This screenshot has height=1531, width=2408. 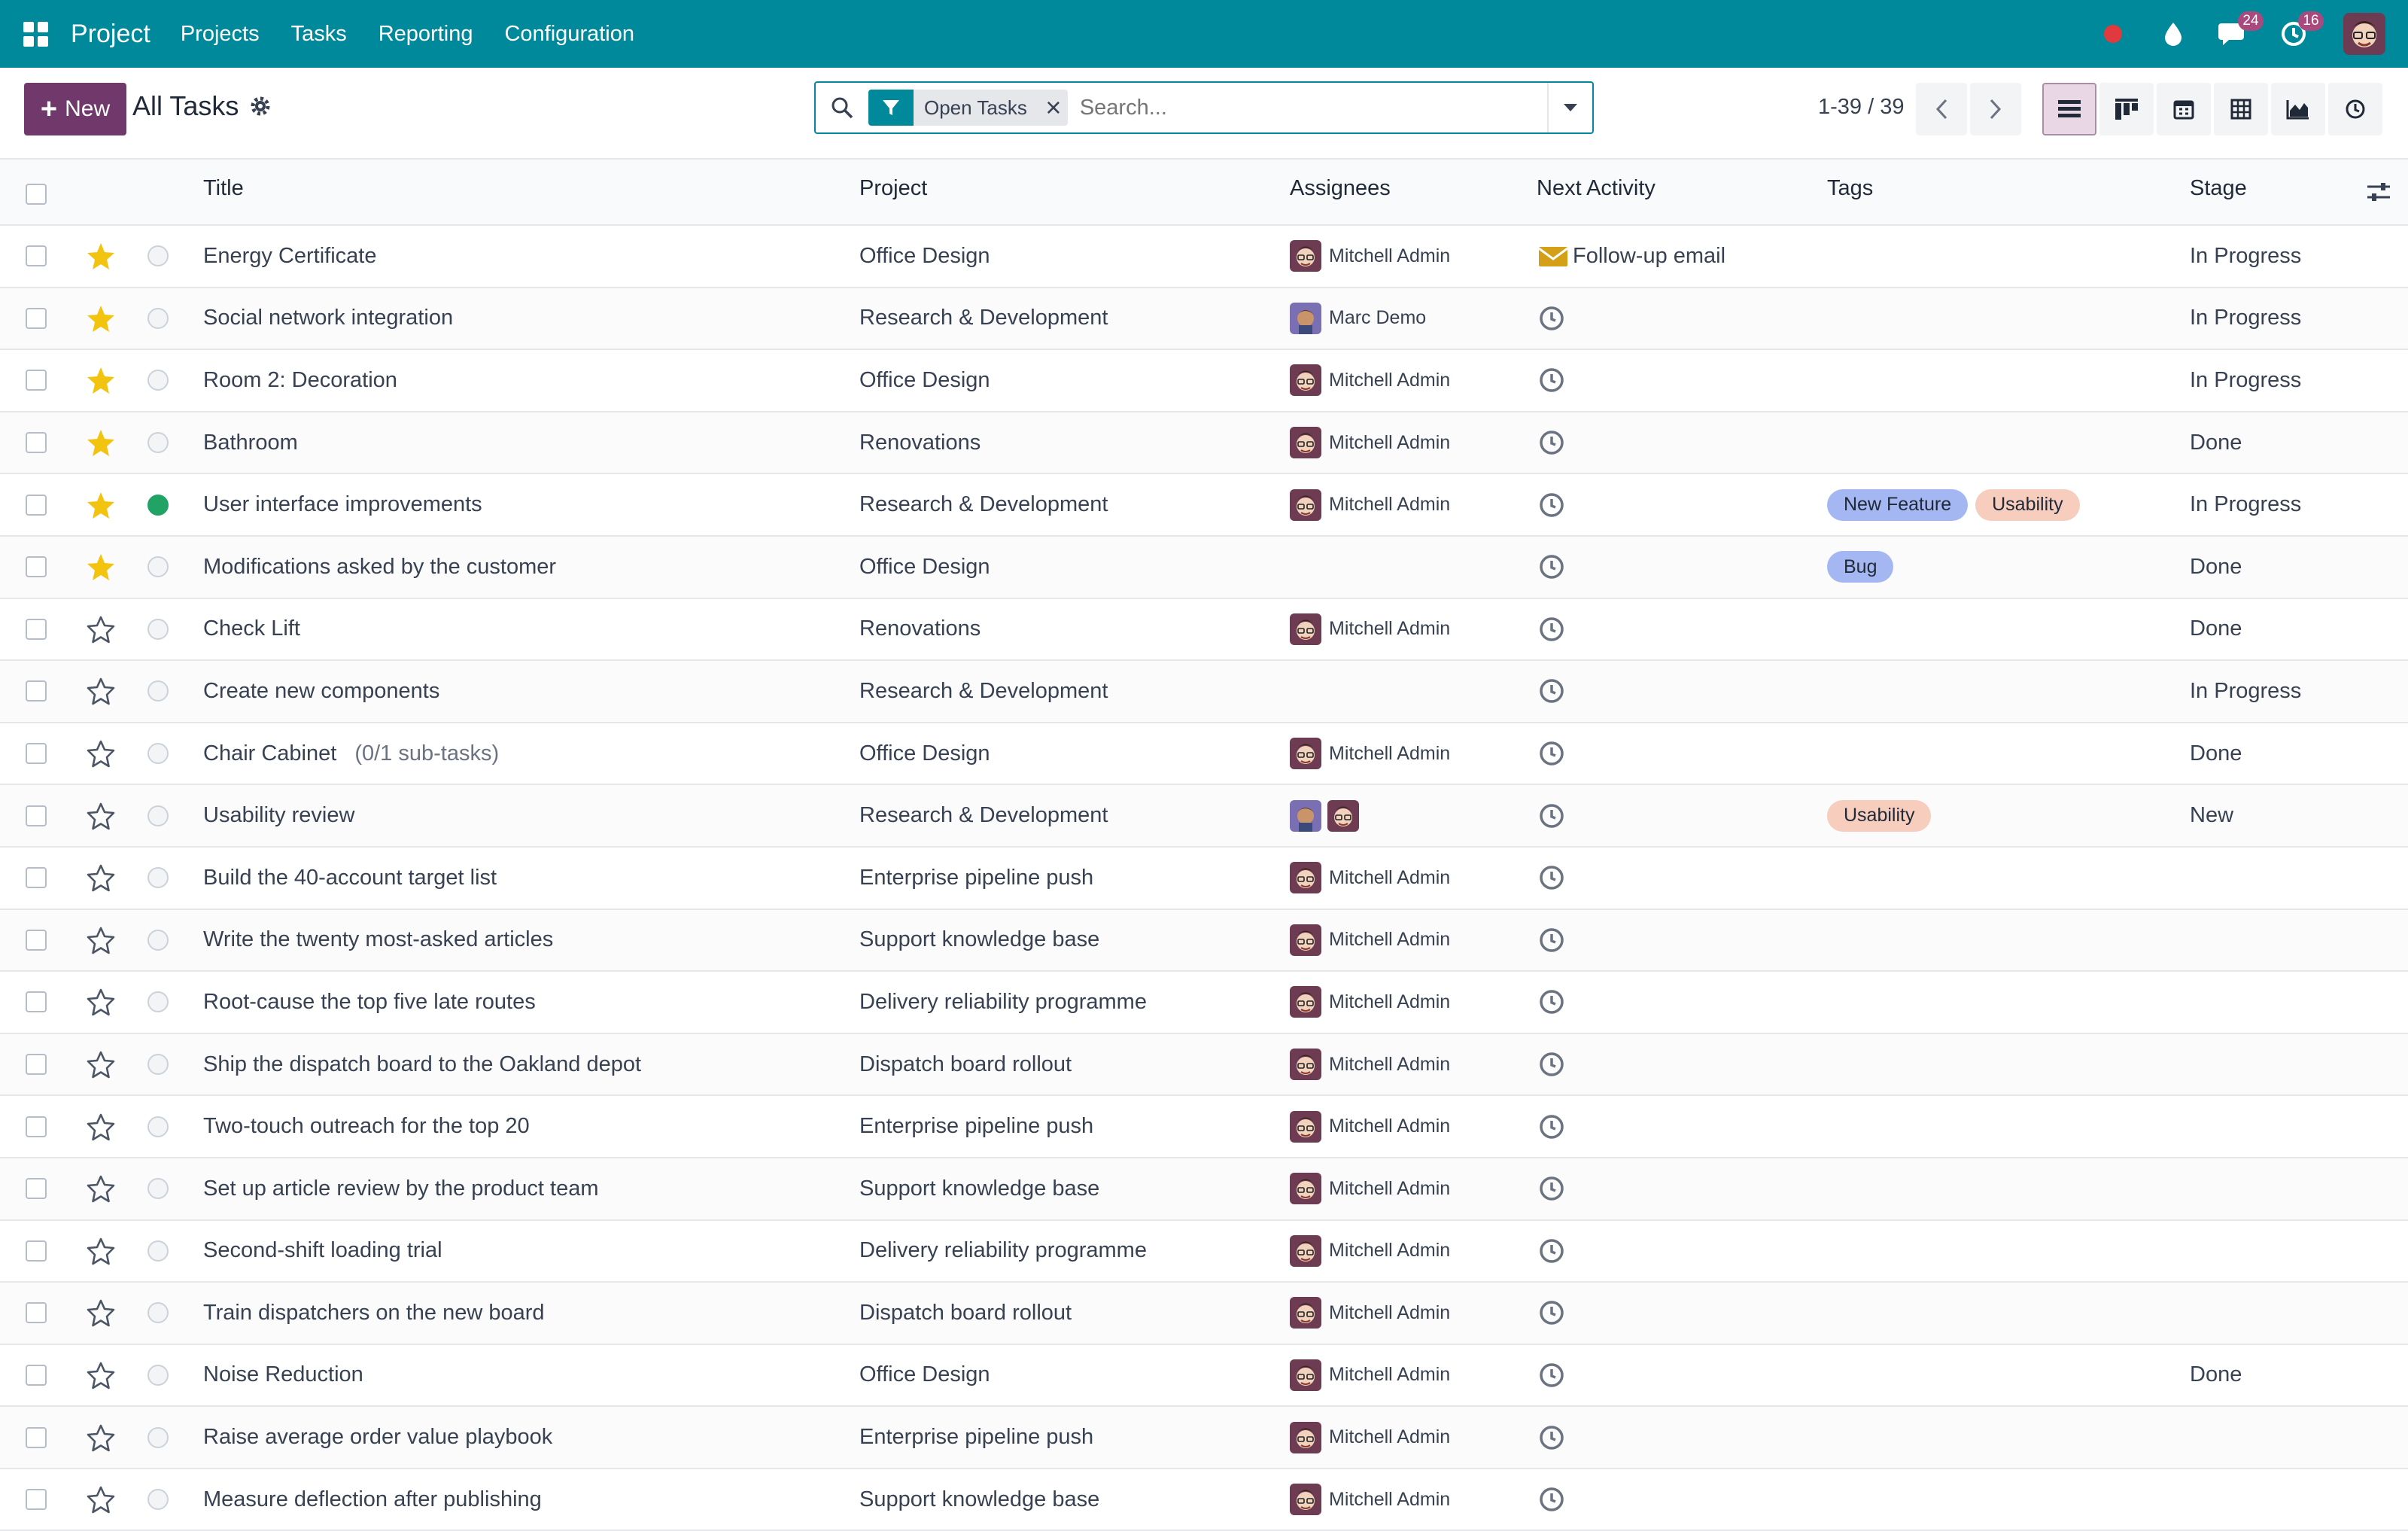 What do you see at coordinates (2218, 188) in the screenshot?
I see `column-stage: Stage` at bounding box center [2218, 188].